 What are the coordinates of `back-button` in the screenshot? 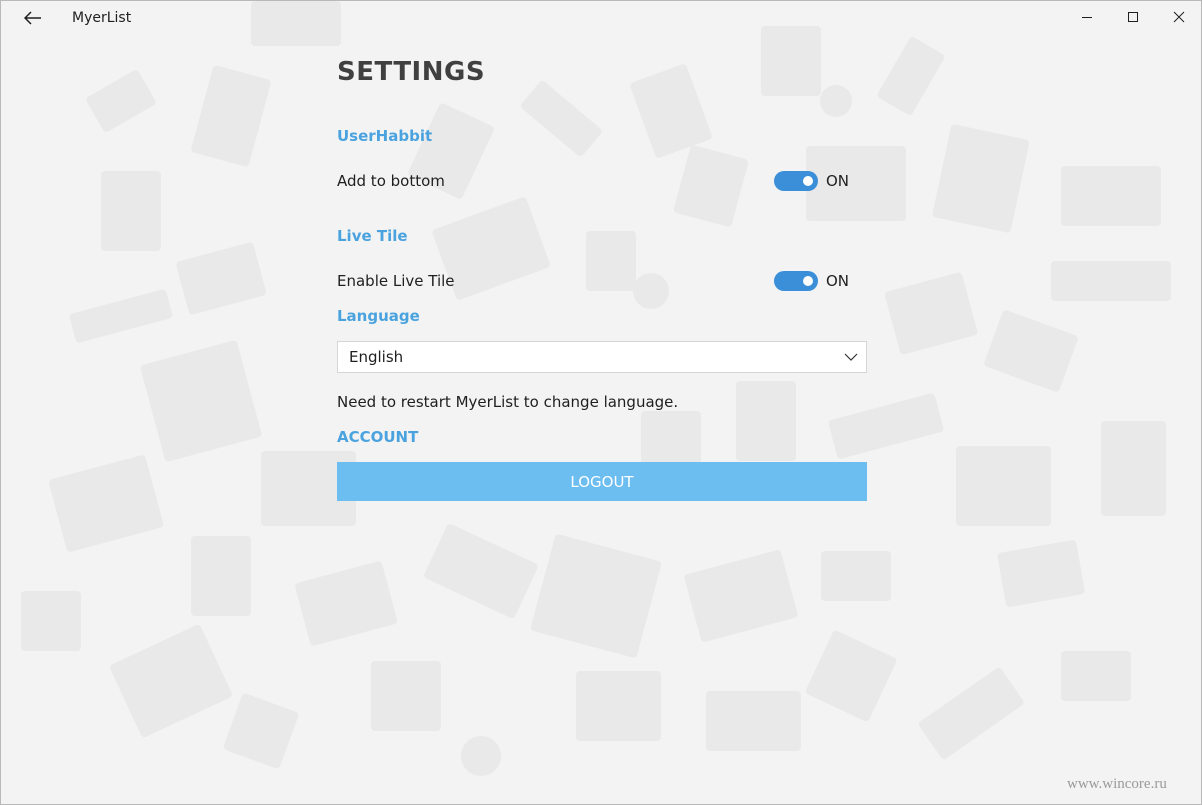 It's located at (33, 18).